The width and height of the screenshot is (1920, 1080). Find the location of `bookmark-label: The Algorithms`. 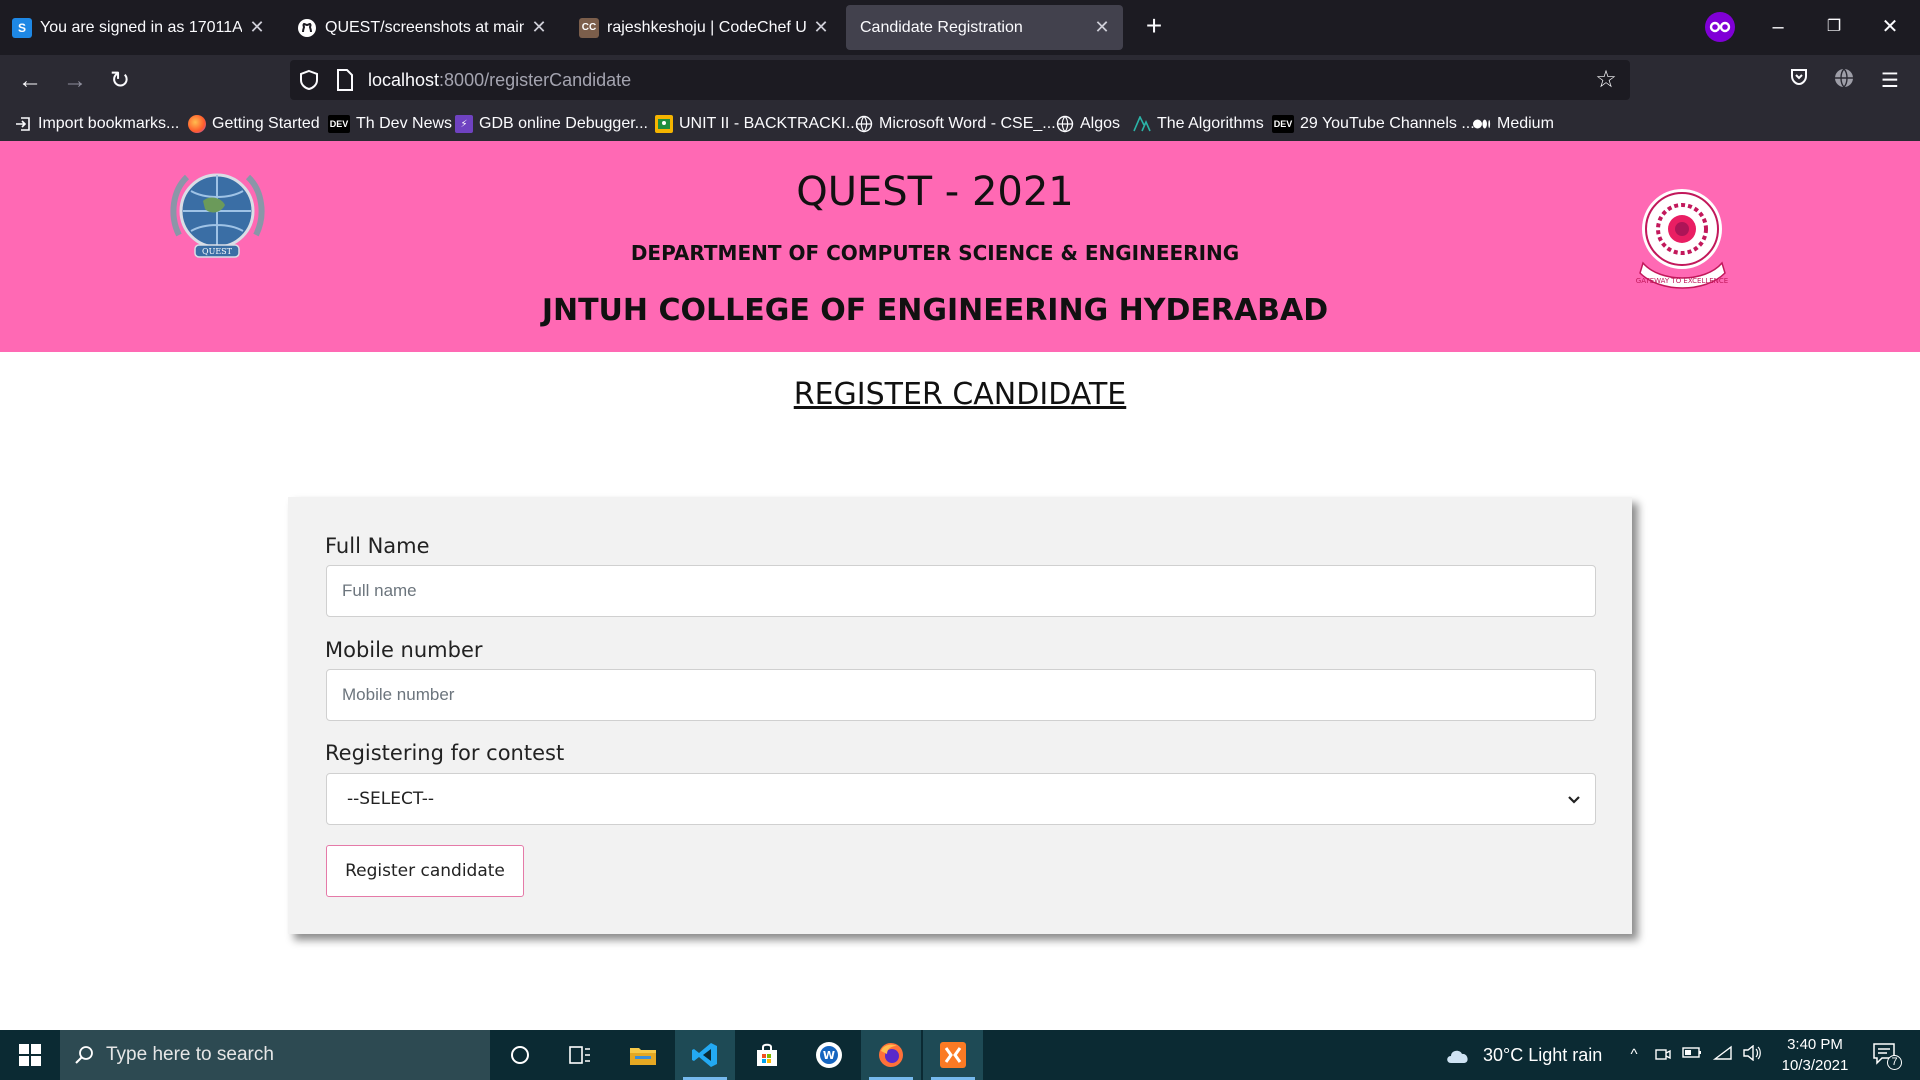

bookmark-label: The Algorithms is located at coordinates (1210, 123).